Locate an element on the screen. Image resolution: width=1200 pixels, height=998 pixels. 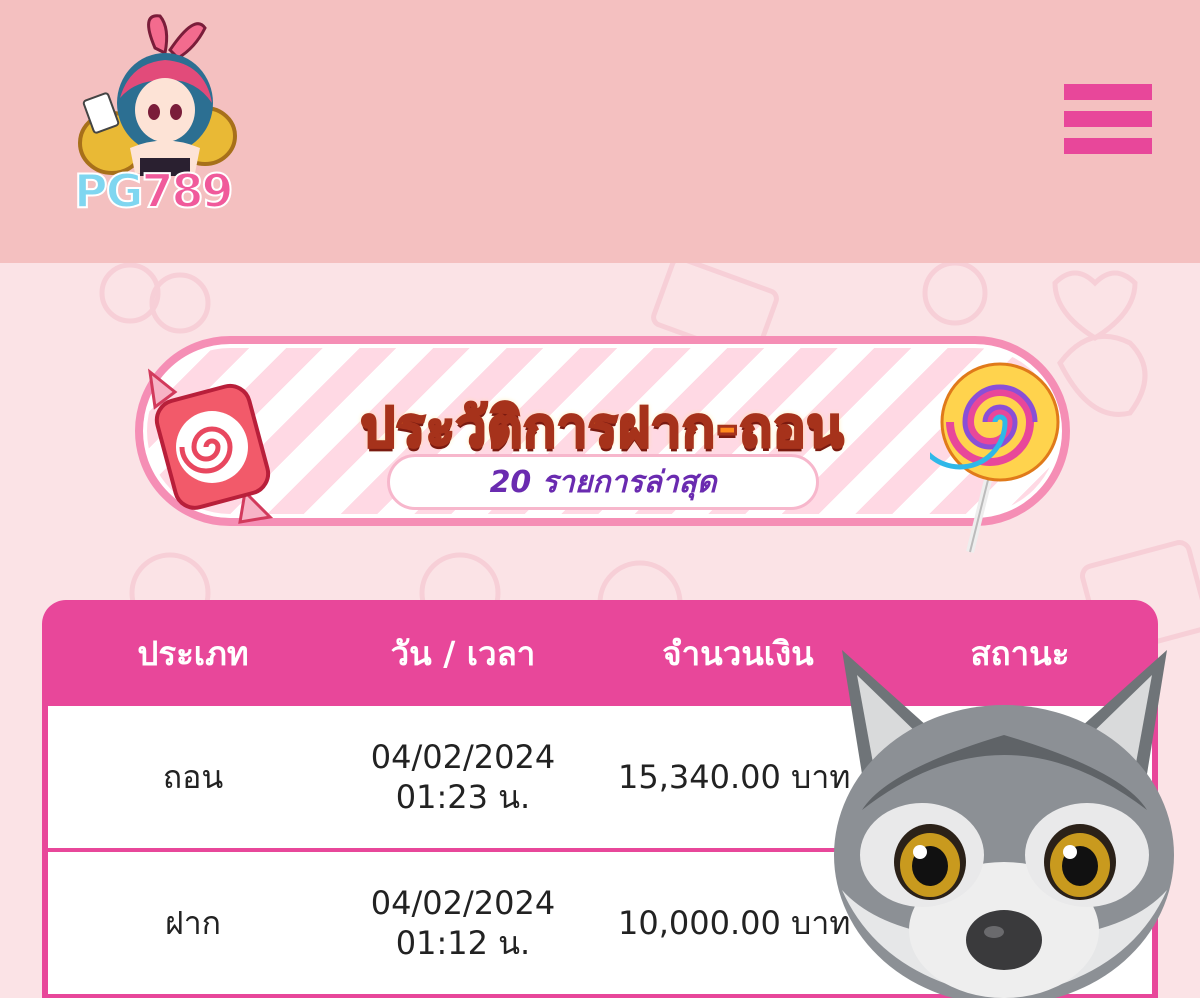
column-header-type: ประเภท is located at coordinates (193, 653).